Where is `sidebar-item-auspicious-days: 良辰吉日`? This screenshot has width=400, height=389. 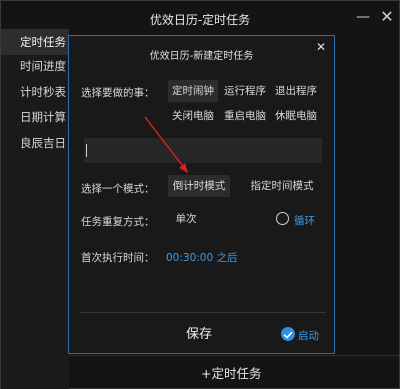 sidebar-item-auspicious-days: 良辰吉日 is located at coordinates (35, 143).